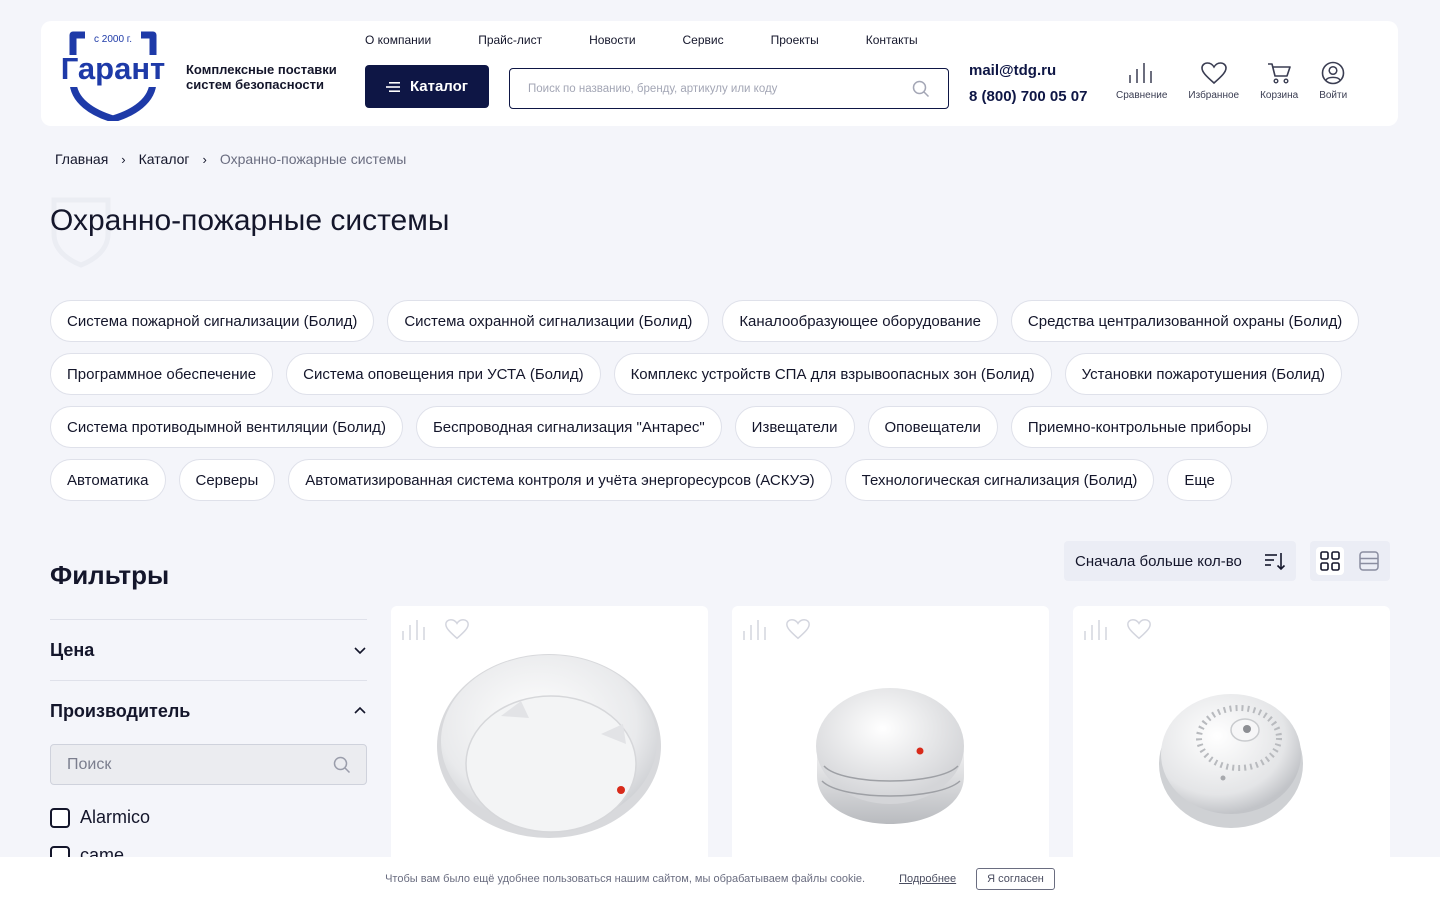 This screenshot has width=1440, height=900. What do you see at coordinates (703, 40) in the screenshot?
I see `nav-service: Сервис` at bounding box center [703, 40].